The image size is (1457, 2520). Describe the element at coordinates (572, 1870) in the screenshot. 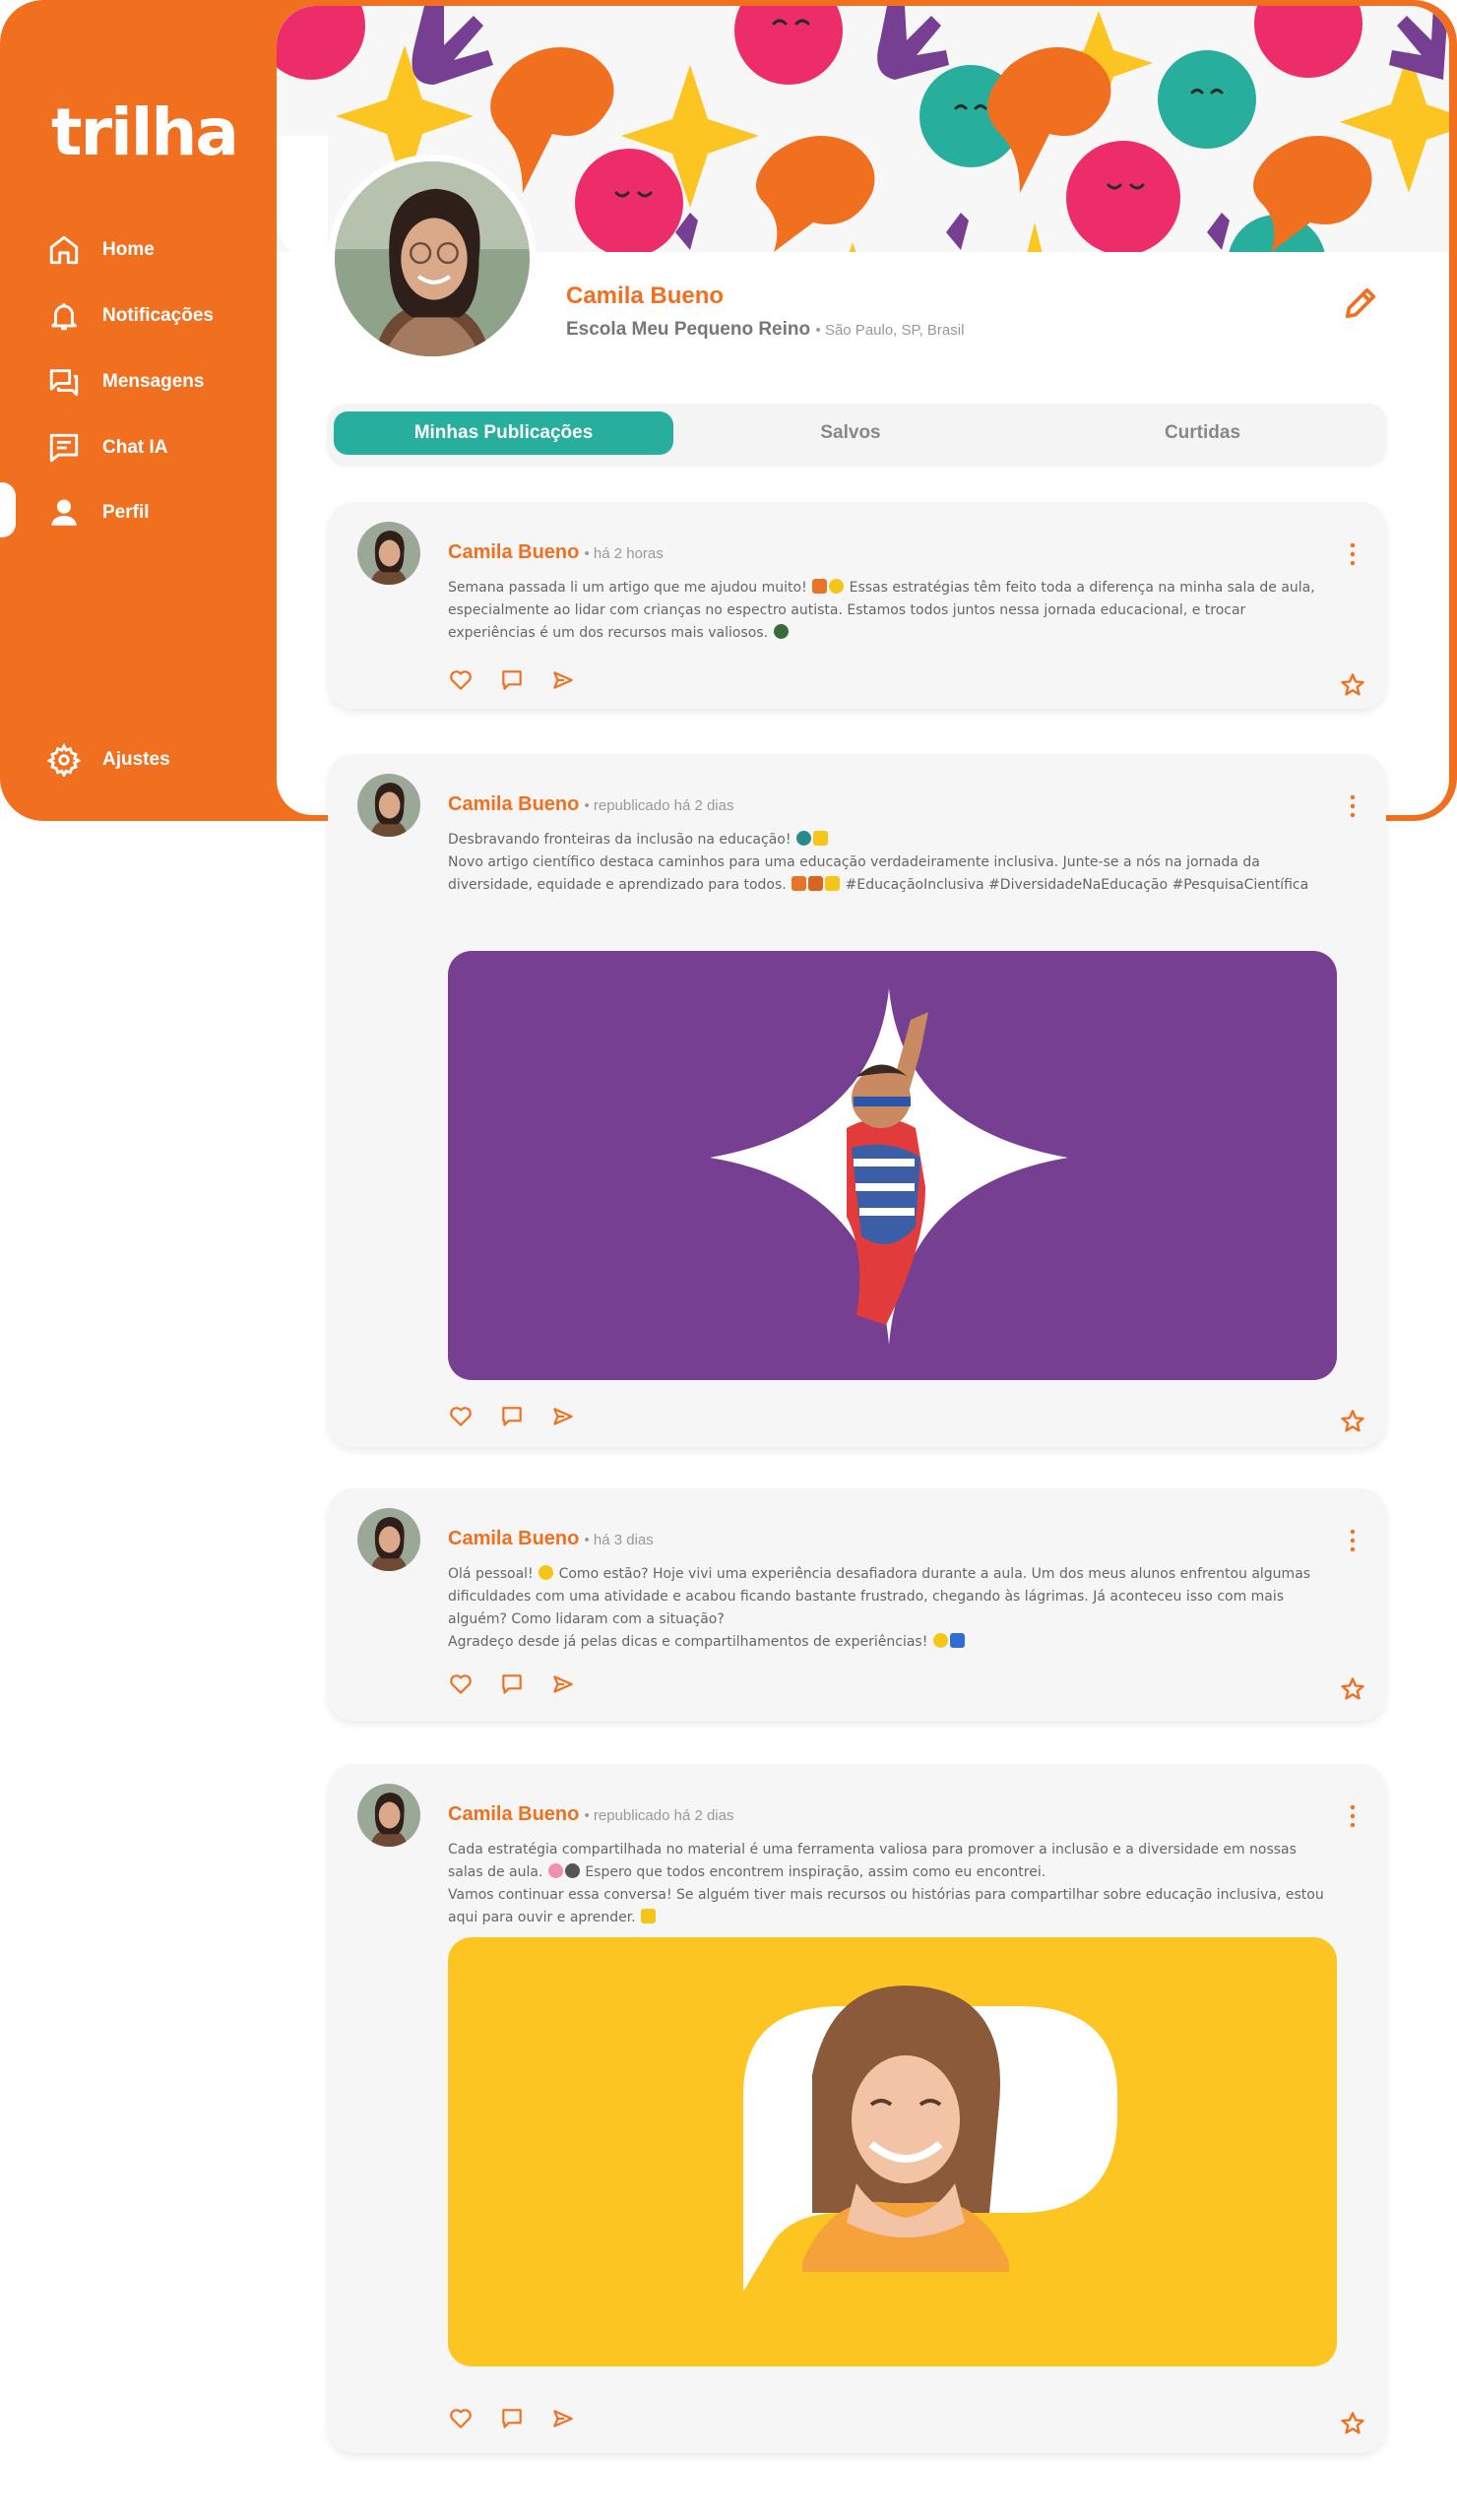

I see `link-emoji` at that location.